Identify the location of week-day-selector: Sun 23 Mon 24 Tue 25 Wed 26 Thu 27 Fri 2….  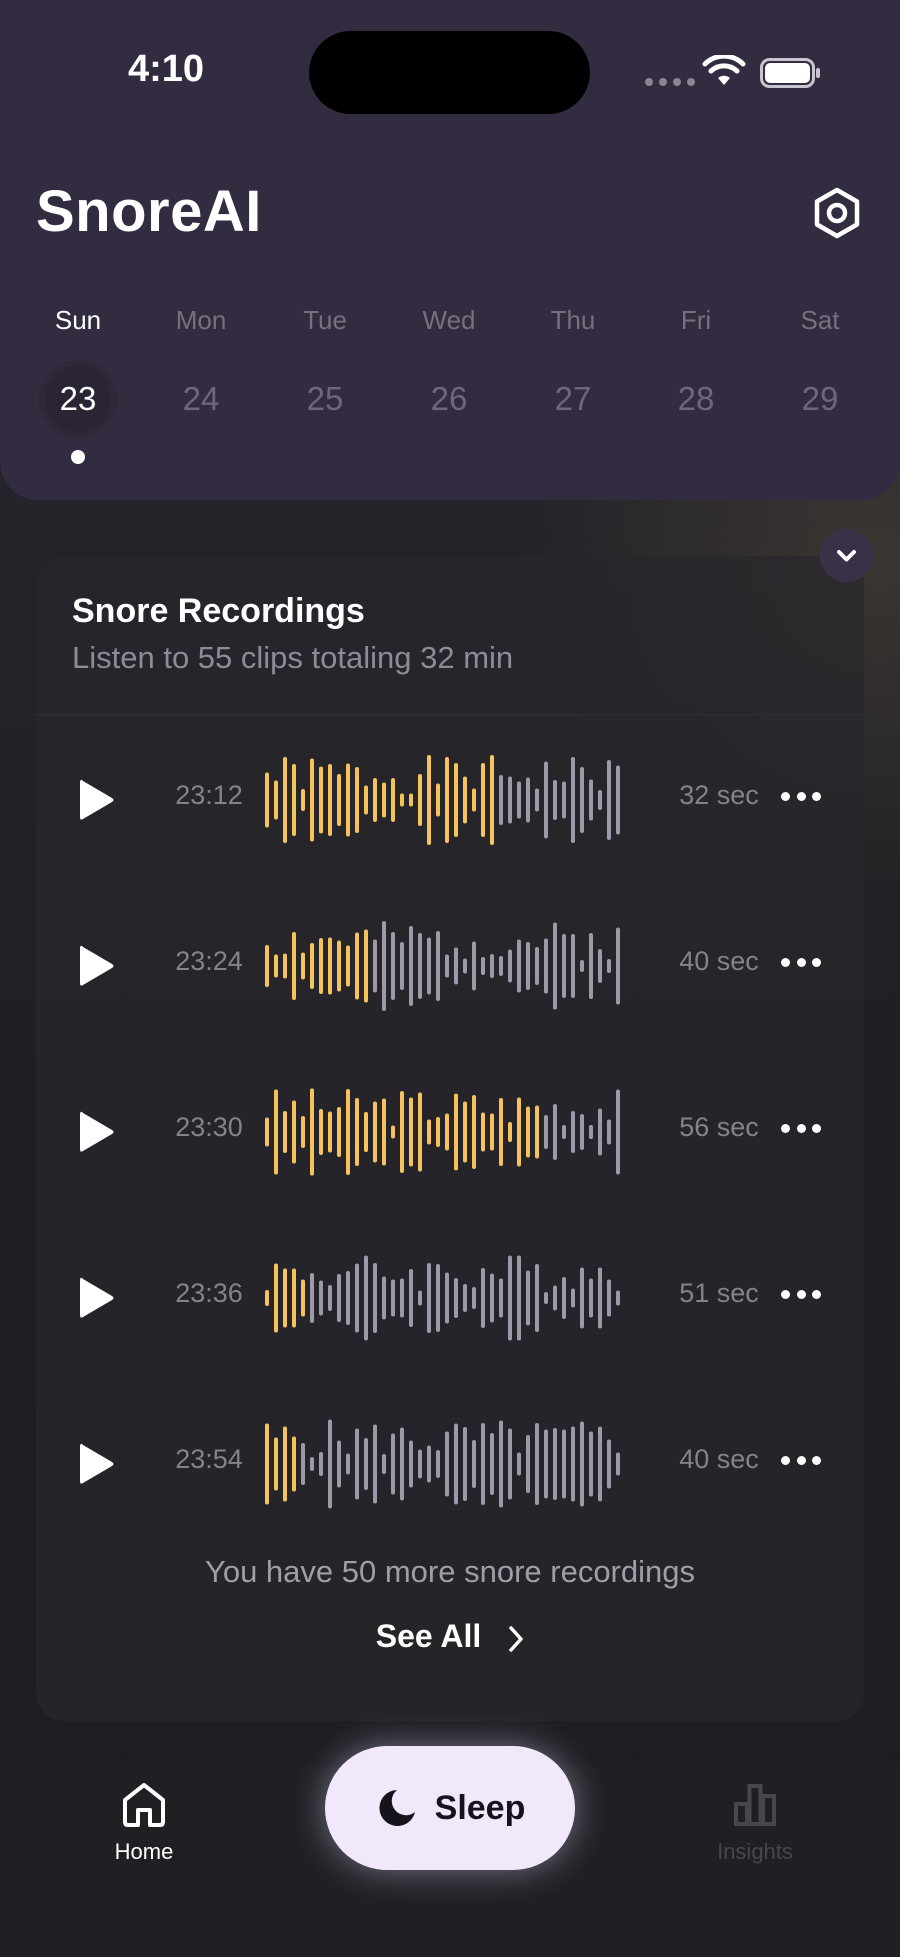
(450, 390).